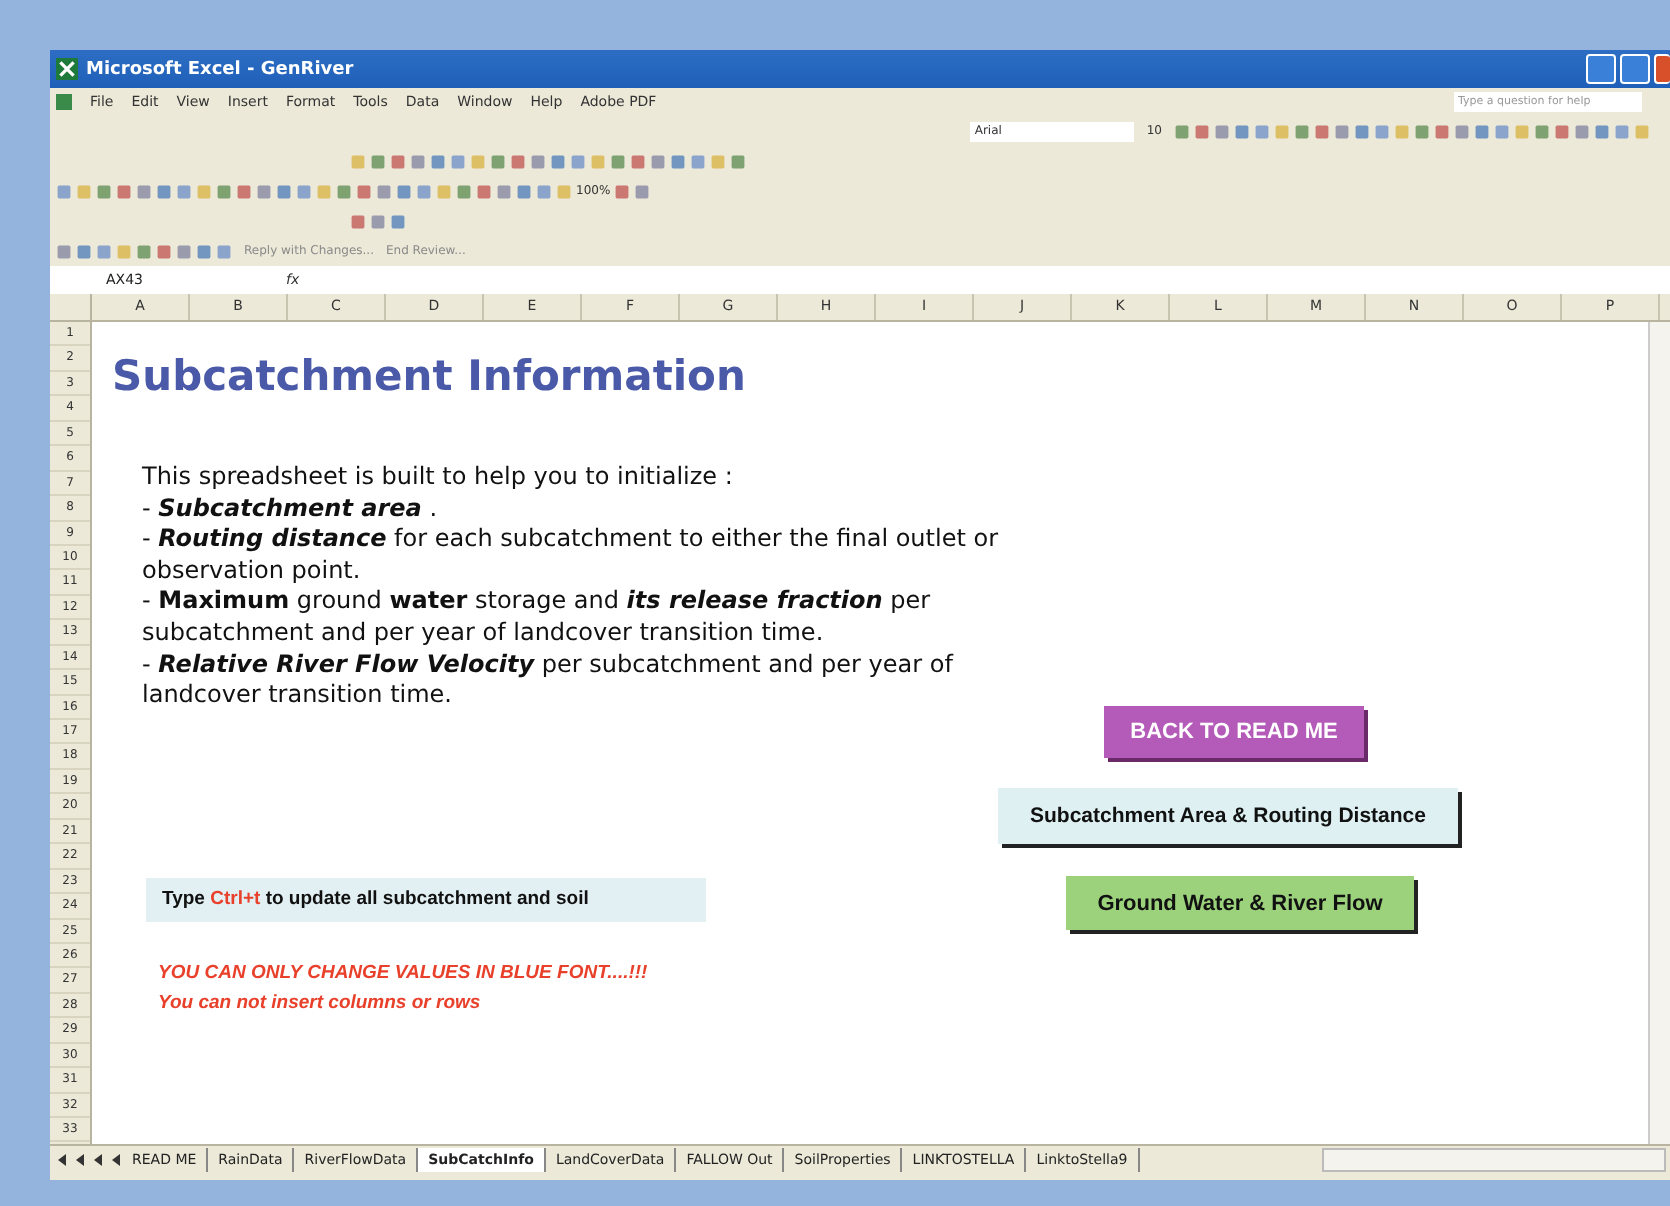  Describe the element at coordinates (426, 900) in the screenshot. I see `shortcut-note: Type Ctrl+t to update all subcatchment and soil` at that location.